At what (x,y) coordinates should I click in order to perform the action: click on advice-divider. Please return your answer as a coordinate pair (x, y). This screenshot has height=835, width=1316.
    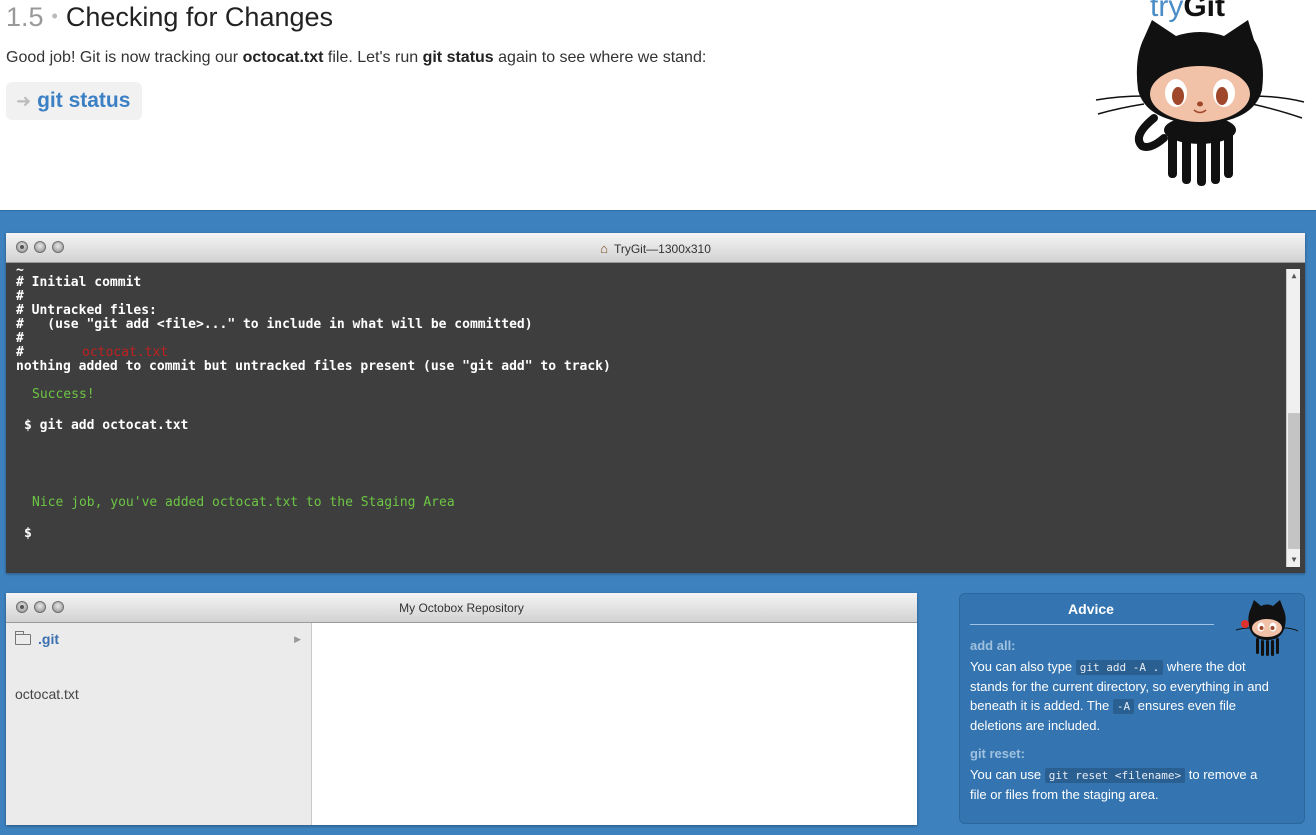
    Looking at the image, I should click on (1092, 624).